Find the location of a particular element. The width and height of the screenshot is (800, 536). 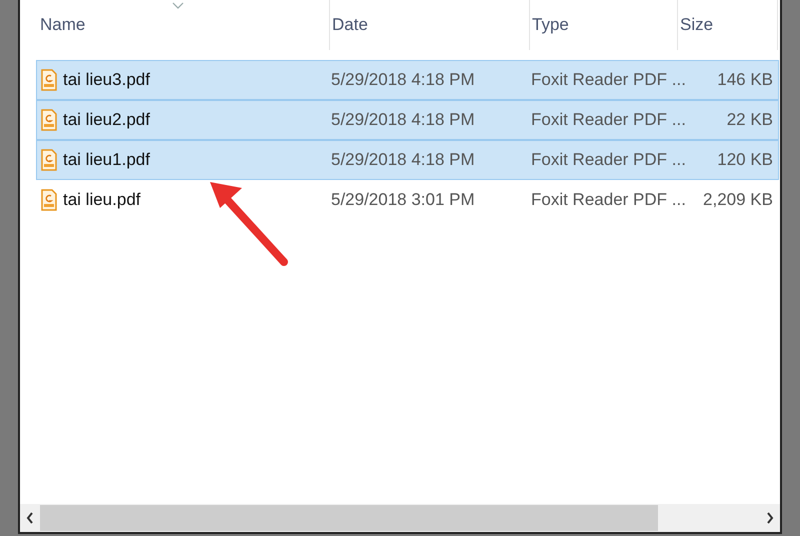

scrollbar-thumb is located at coordinates (349, 518).